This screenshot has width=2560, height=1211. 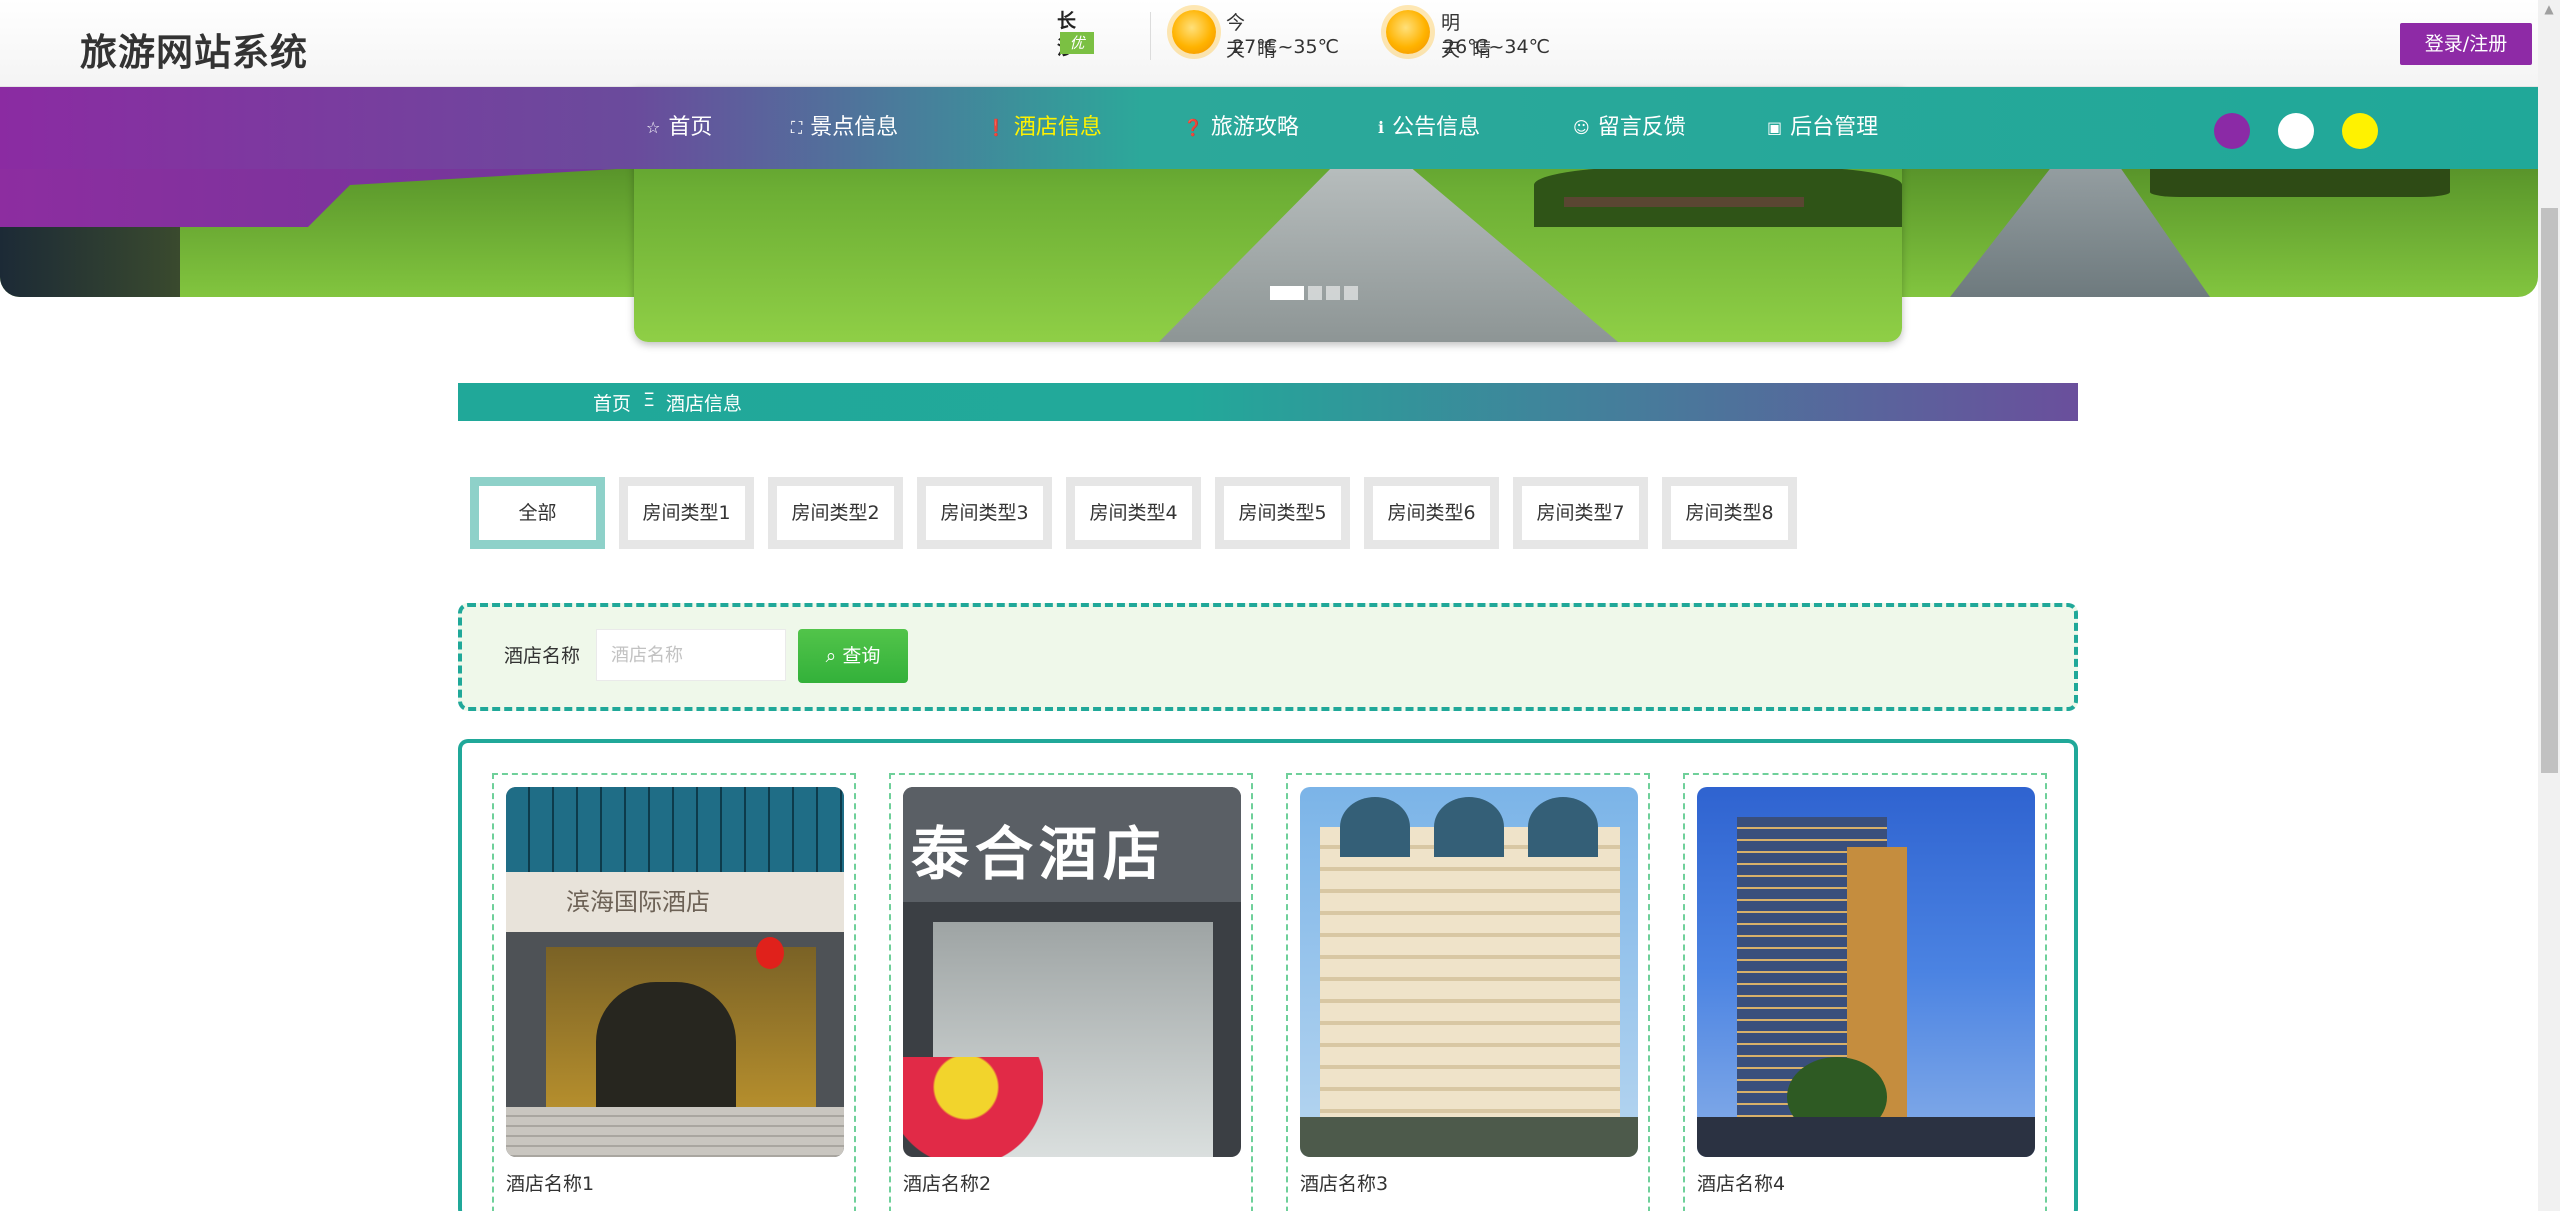 What do you see at coordinates (1193, 127) in the screenshot?
I see `question-icon: ❓` at bounding box center [1193, 127].